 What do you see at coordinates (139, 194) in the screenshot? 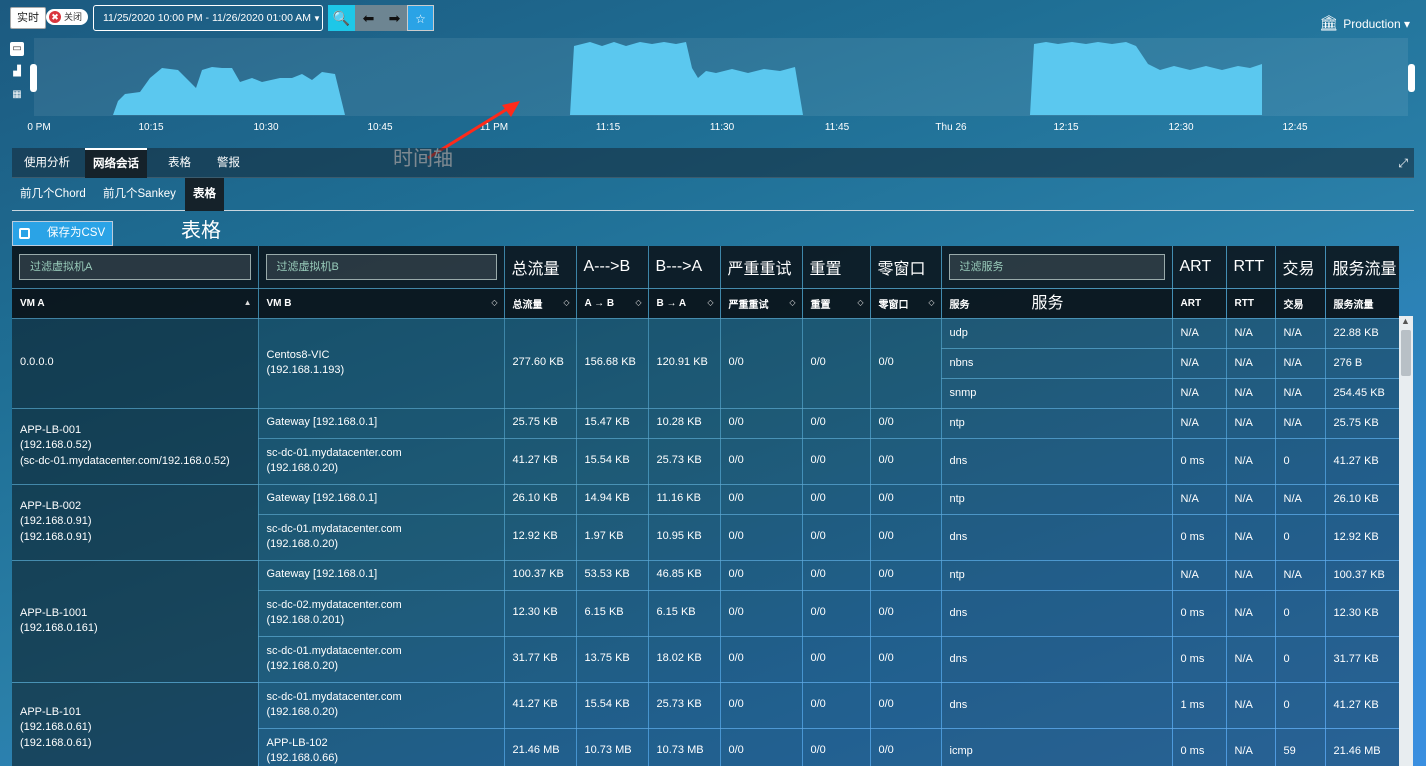
I see `subtab-top-sankey: 前几个Sankey` at bounding box center [139, 194].